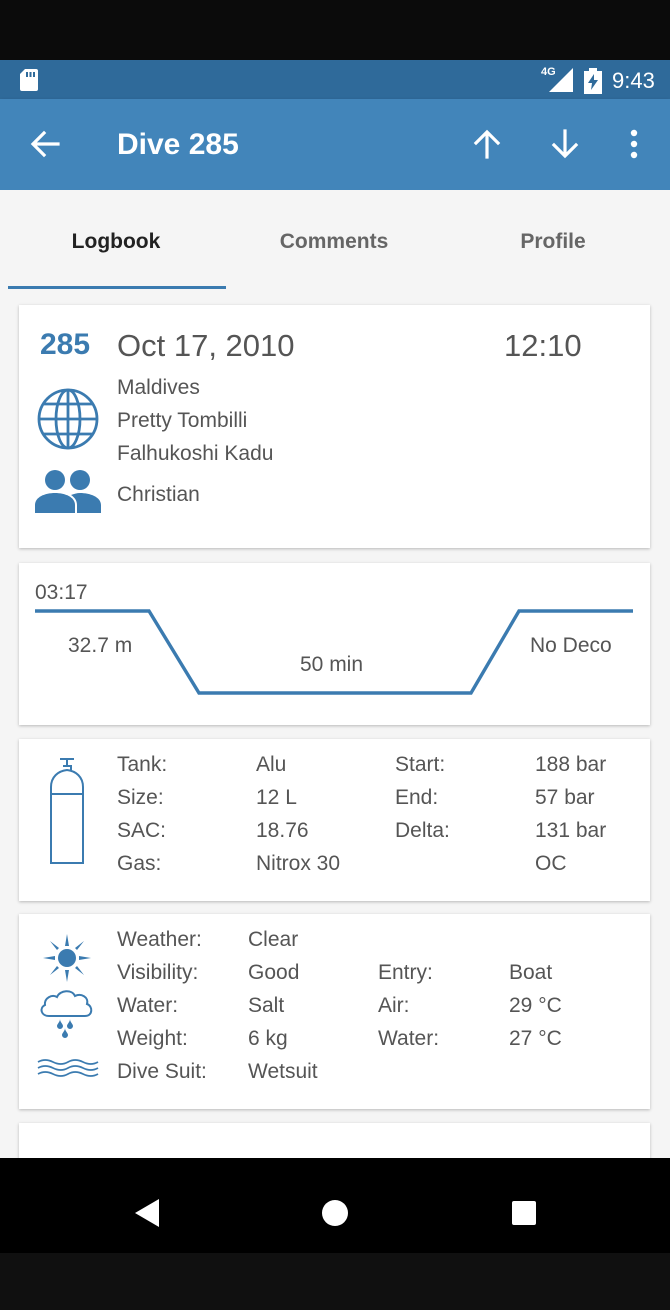  What do you see at coordinates (140, 797) in the screenshot?
I see `size-label: Size:` at bounding box center [140, 797].